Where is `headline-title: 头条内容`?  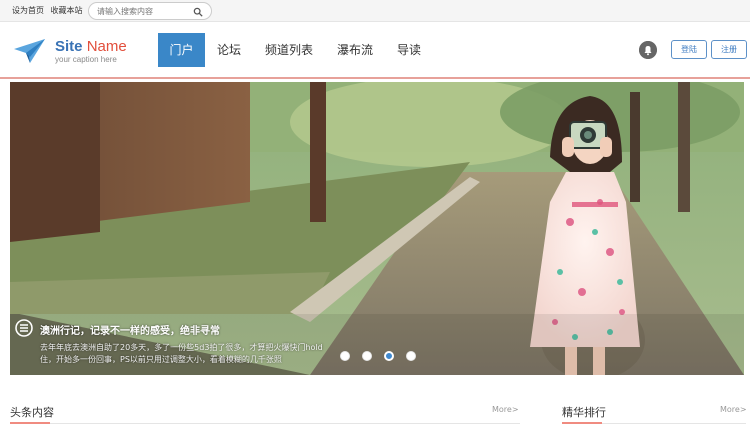 headline-title: 头条内容 is located at coordinates (32, 412).